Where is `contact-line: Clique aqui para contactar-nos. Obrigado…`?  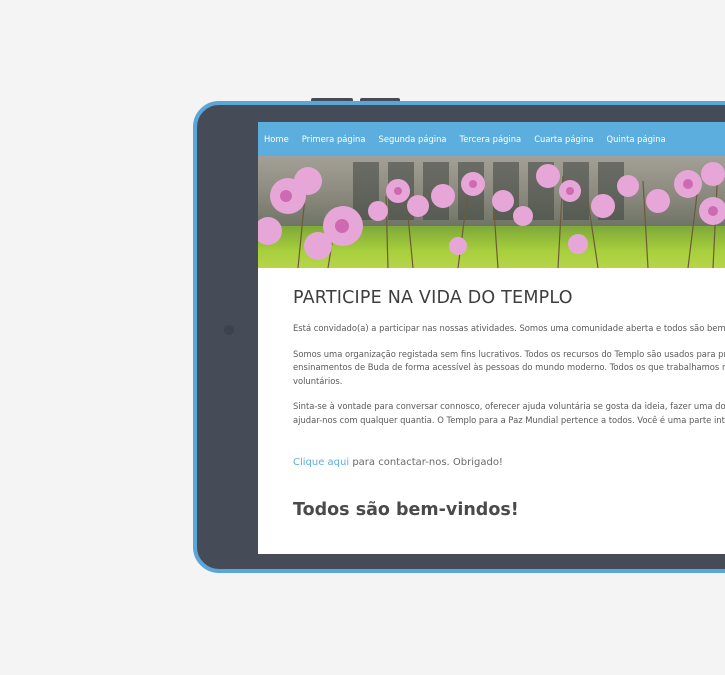 contact-line: Clique aqui para contactar-nos. Obrigado… is located at coordinates (509, 462).